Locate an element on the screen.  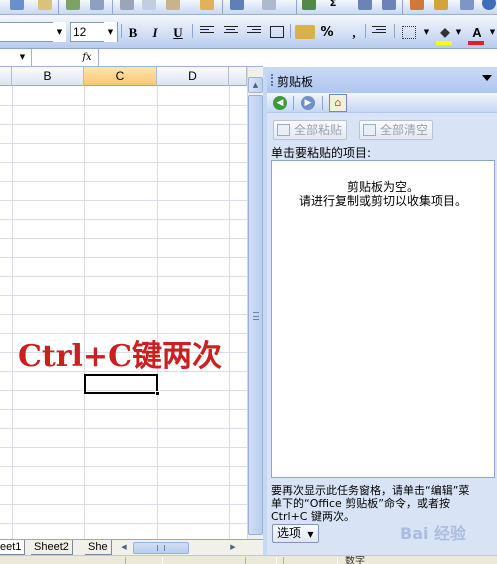
help-icon is located at coordinates (489, 5).